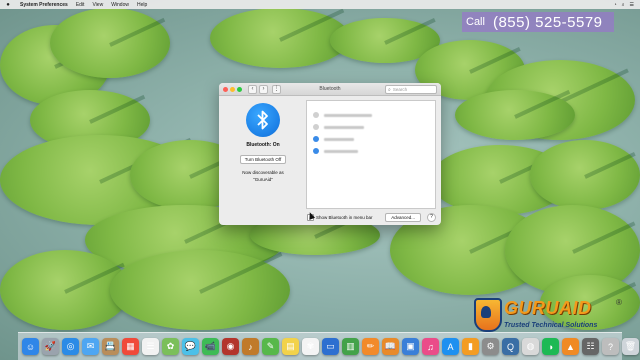 The width and height of the screenshot is (640, 360). Describe the element at coordinates (590, 346) in the screenshot. I see `ibooks-author-icon: ☷` at that location.